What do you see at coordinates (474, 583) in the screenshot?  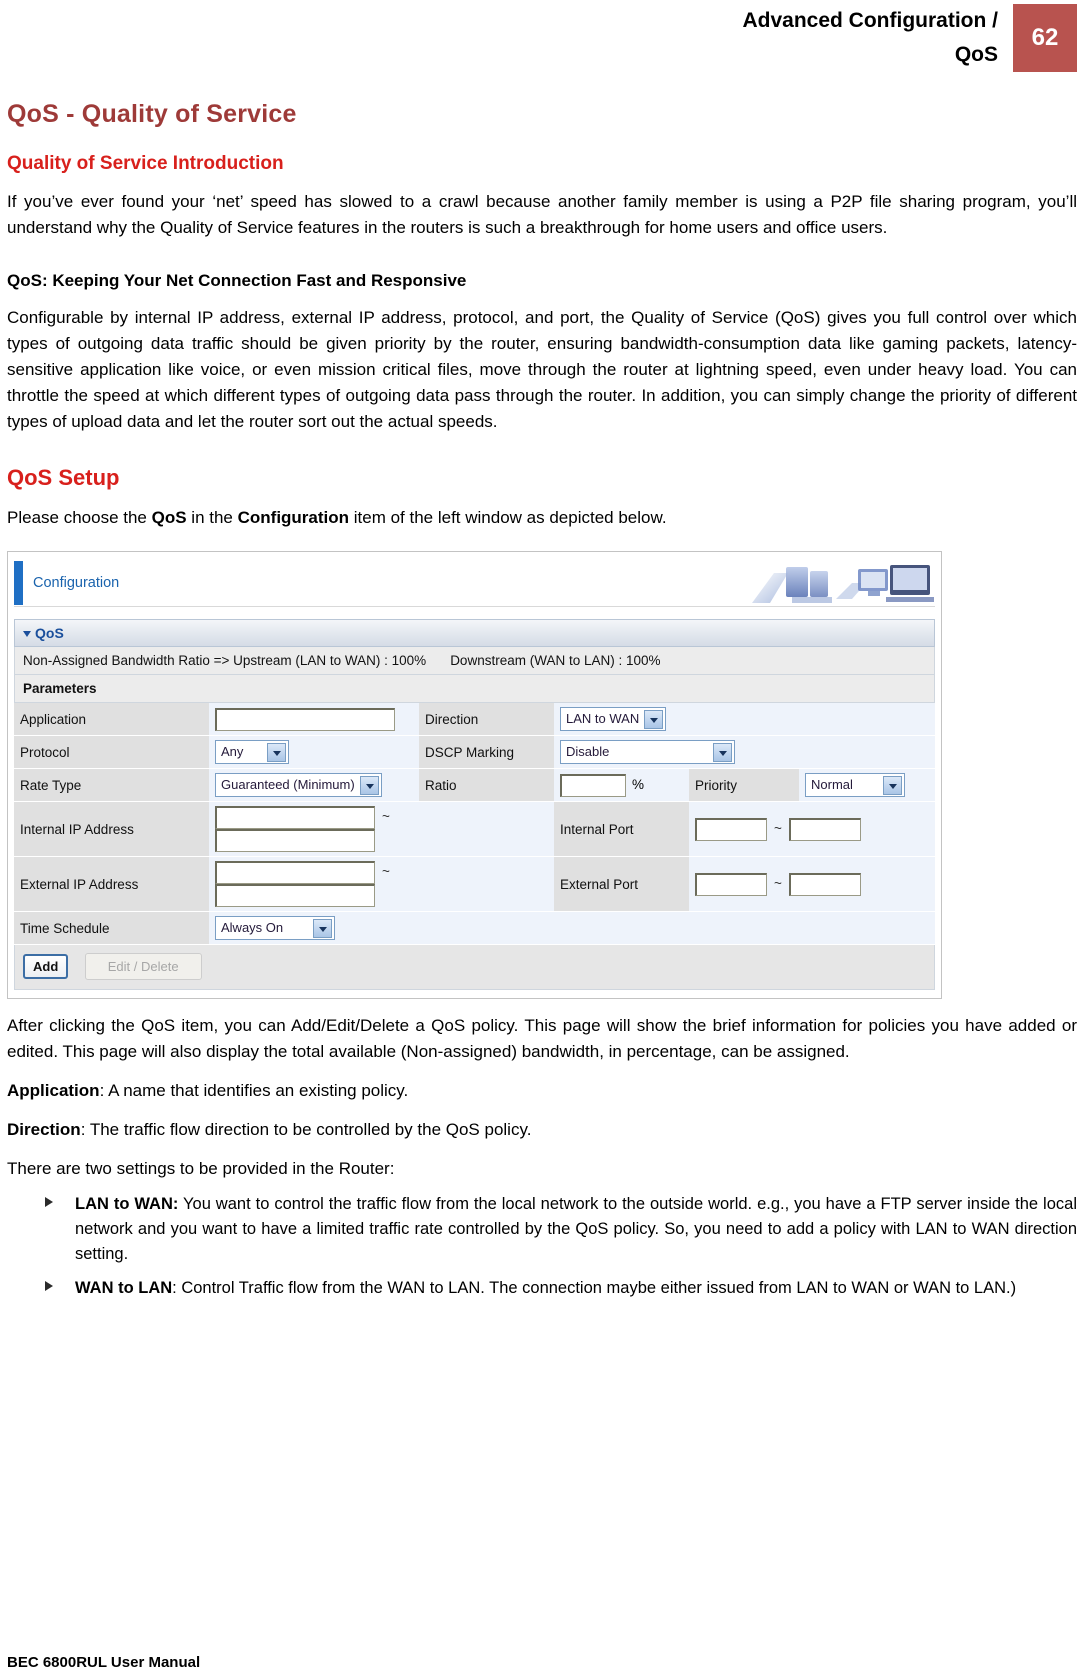 I see `router-breadcrumb-bar: Configuration` at bounding box center [474, 583].